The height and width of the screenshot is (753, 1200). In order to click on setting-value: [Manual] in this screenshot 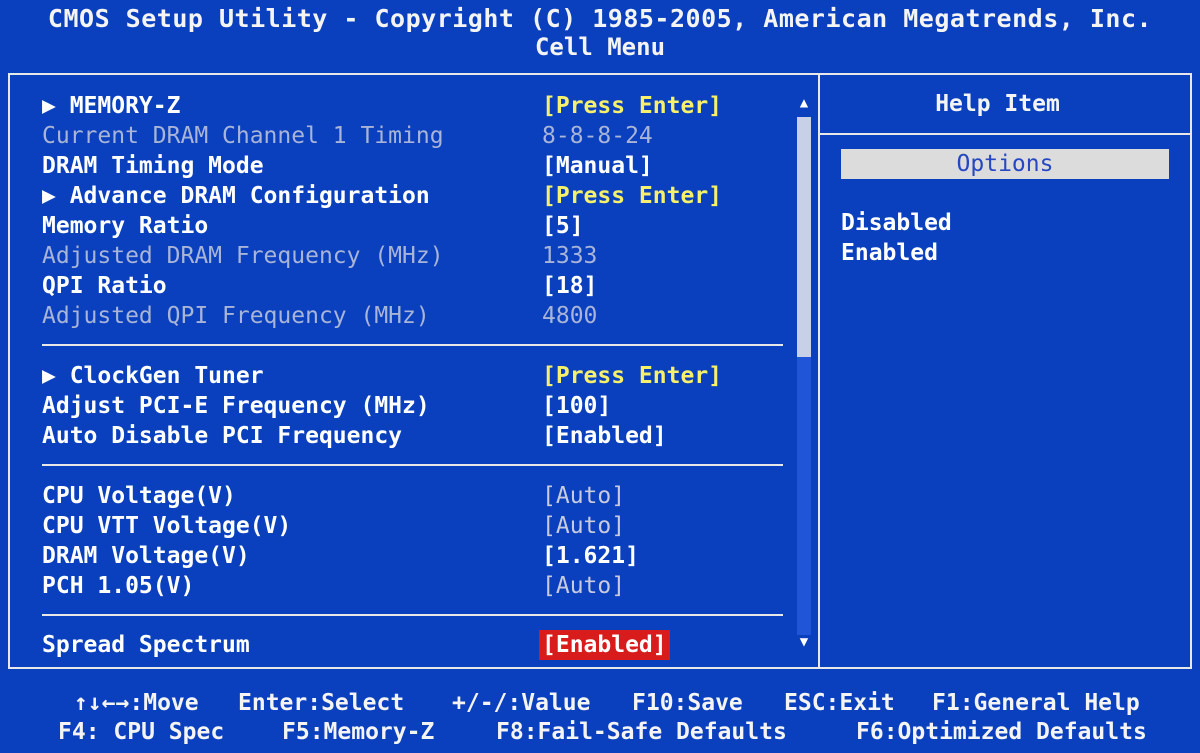, I will do `click(597, 166)`.